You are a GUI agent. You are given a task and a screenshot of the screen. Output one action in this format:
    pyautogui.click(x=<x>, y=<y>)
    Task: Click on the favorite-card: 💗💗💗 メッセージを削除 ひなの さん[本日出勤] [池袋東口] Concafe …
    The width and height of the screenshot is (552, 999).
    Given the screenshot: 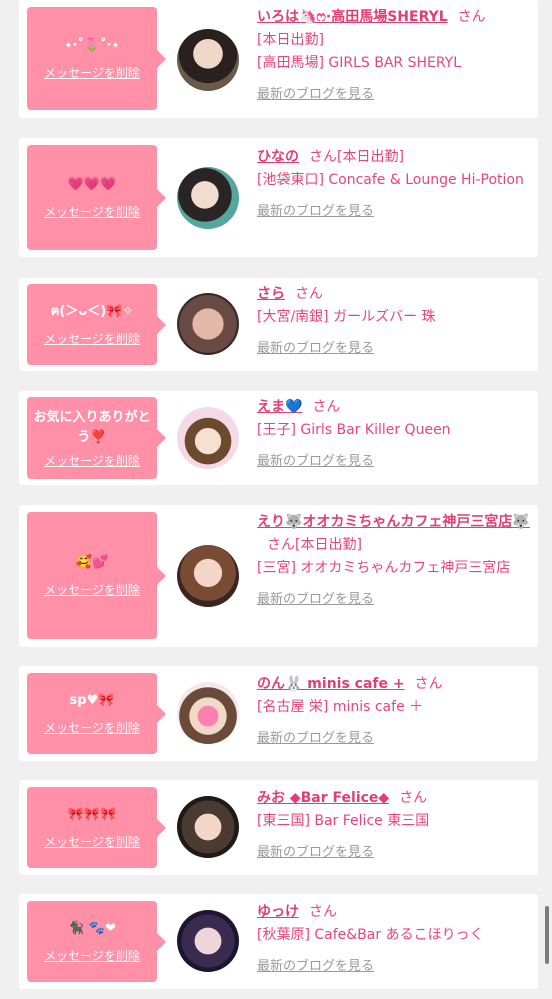 What is the action you would take?
    pyautogui.click(x=278, y=197)
    